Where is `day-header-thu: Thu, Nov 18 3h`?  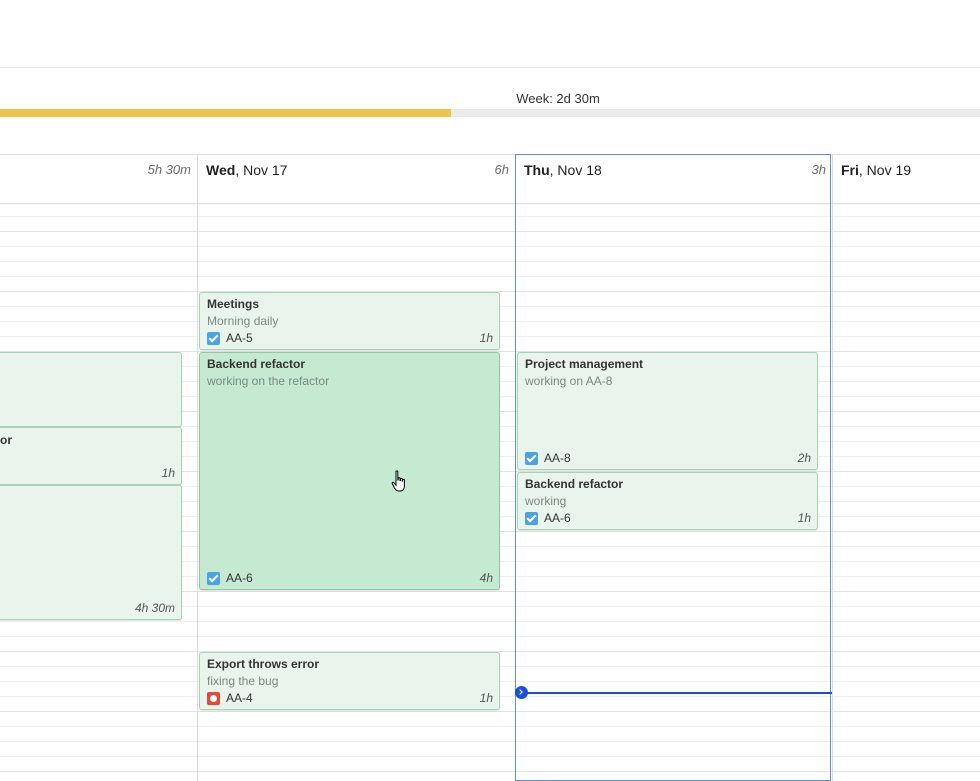 day-header-thu: Thu, Nov 18 3h is located at coordinates (674, 179).